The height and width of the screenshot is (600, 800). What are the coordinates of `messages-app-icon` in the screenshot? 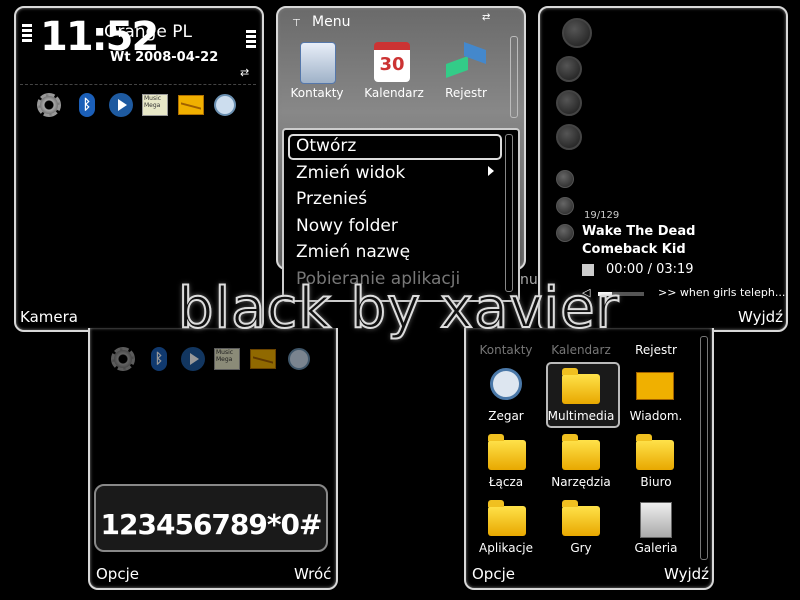 It's located at (655, 387).